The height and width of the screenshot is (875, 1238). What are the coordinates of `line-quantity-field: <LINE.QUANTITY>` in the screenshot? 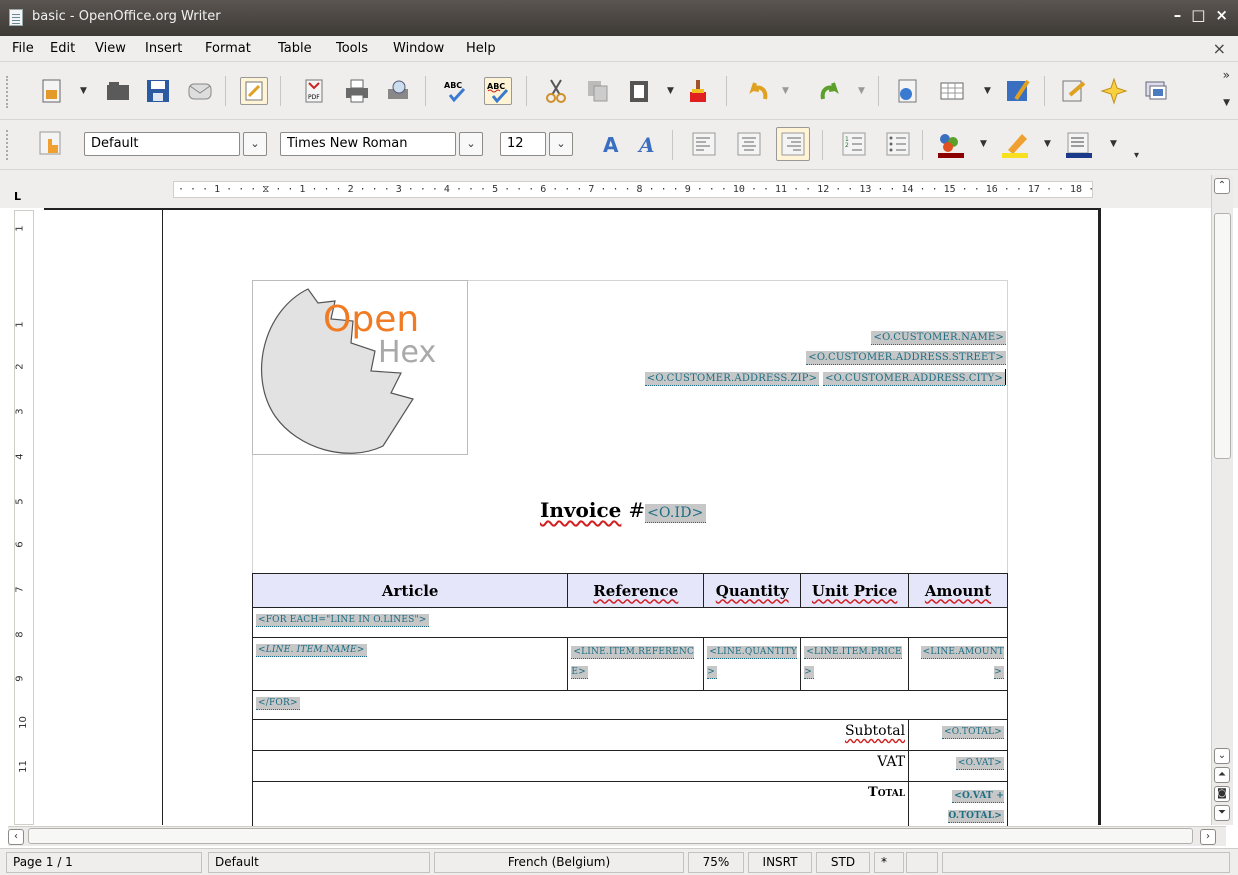 It's located at (752, 662).